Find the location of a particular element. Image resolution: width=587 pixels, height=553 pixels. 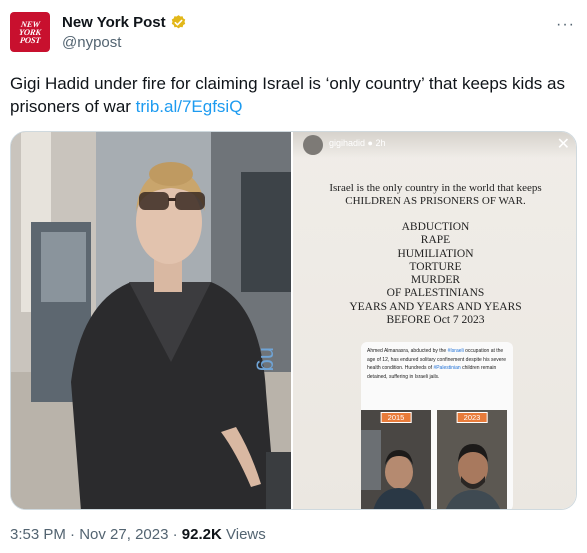

story-list-item: OF PALESTINIANS is located at coordinates (435, 293).